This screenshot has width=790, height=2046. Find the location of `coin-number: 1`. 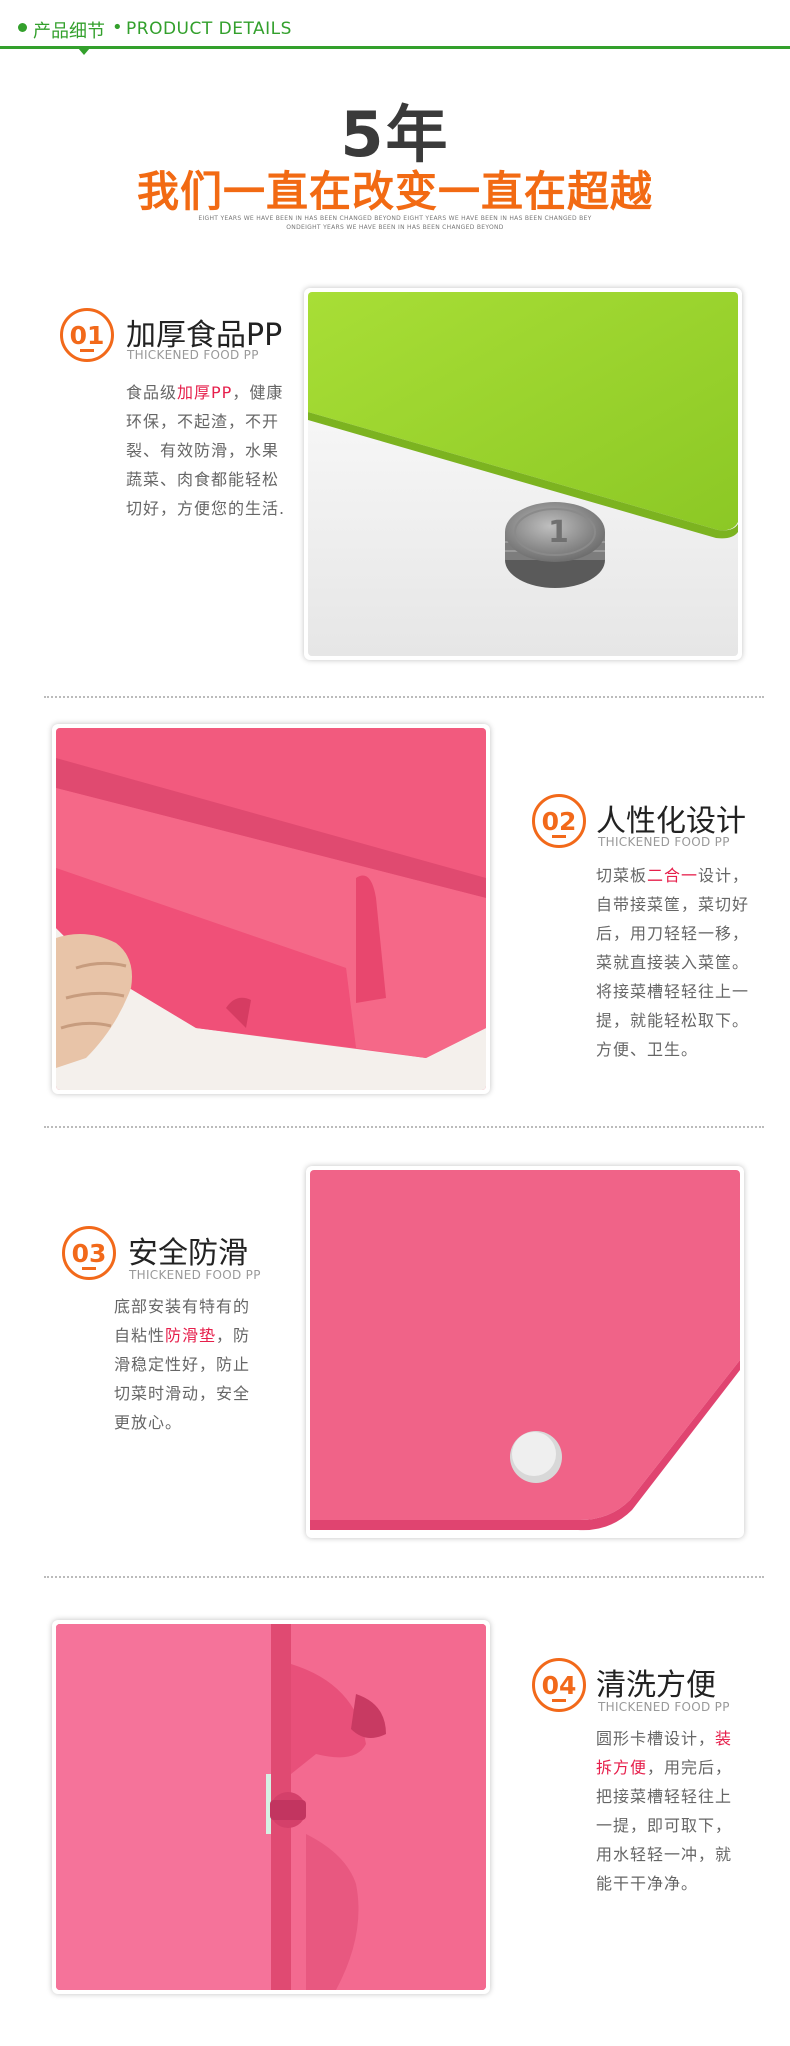

coin-number: 1 is located at coordinates (558, 532).